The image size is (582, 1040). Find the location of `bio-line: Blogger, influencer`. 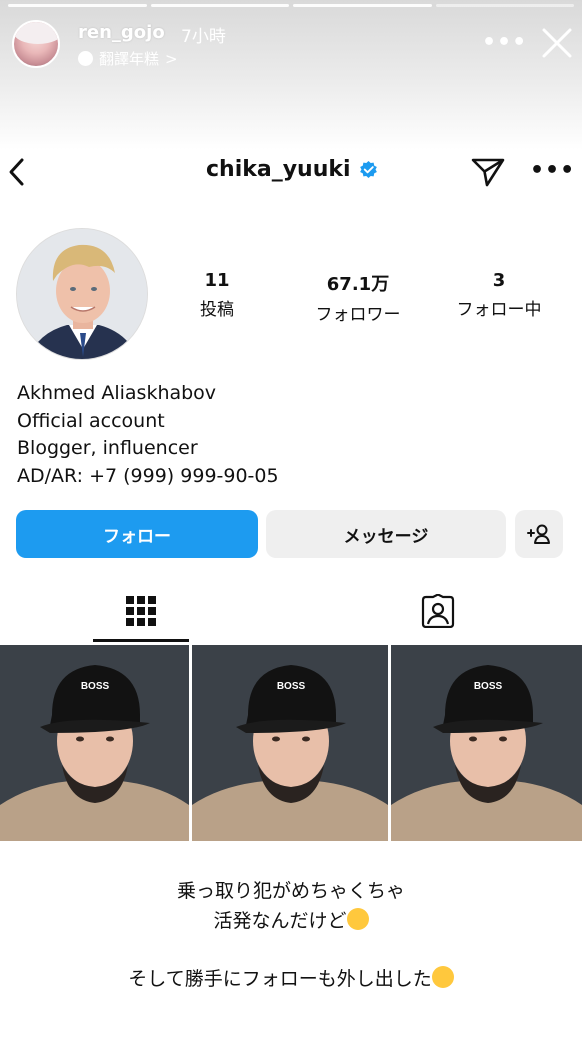

bio-line: Blogger, influencer is located at coordinates (107, 448).